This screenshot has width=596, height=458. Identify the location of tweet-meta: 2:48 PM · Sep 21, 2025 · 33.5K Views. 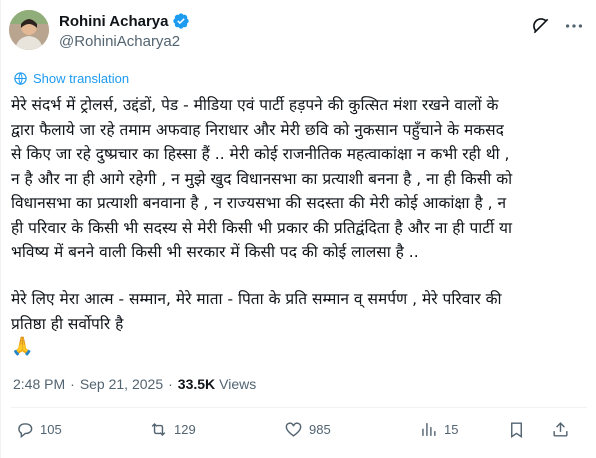
(134, 384).